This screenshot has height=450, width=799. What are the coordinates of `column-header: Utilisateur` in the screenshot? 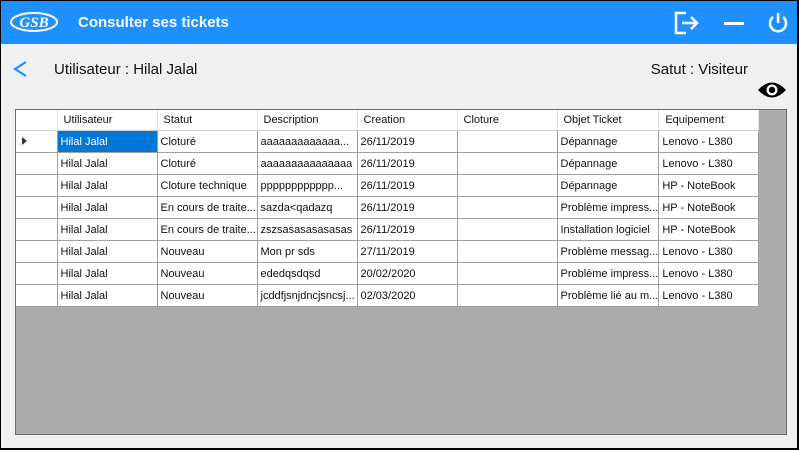 It's located at (107, 120).